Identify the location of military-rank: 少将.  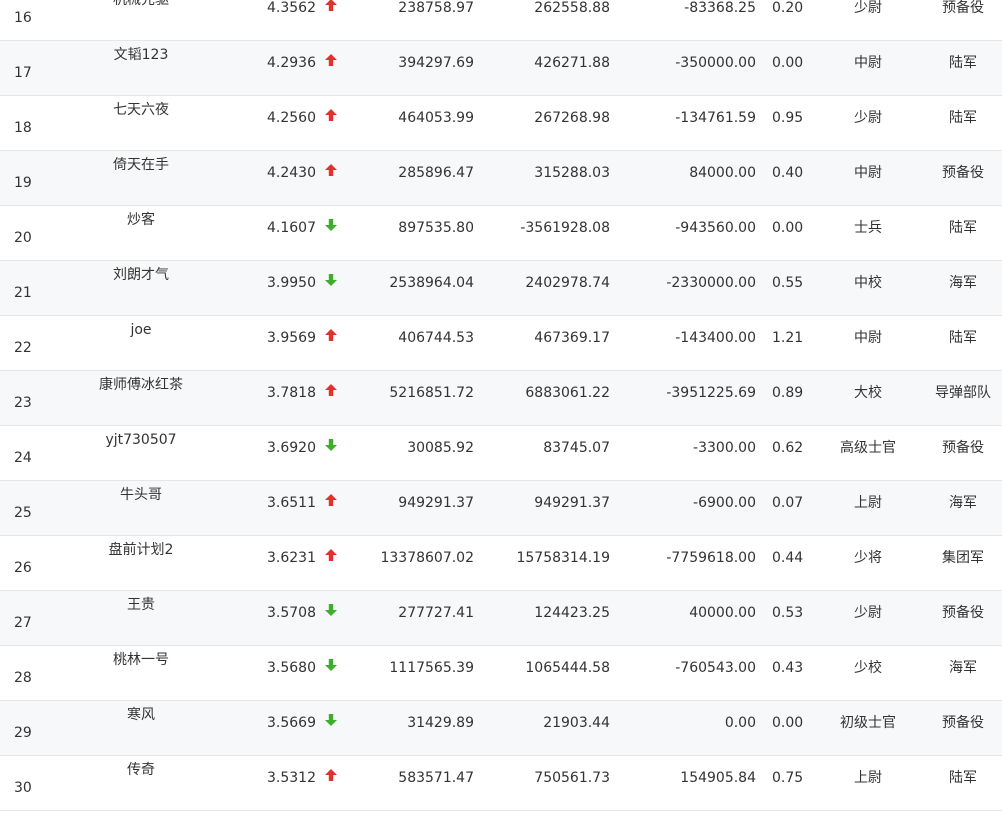
(868, 558).